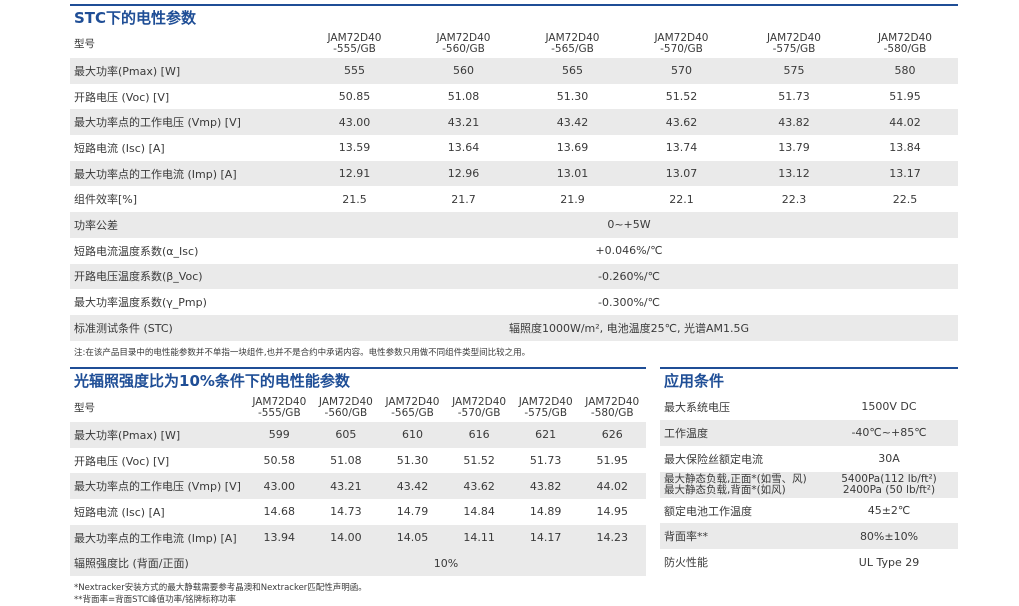 This screenshot has width=1019, height=606. What do you see at coordinates (686, 433) in the screenshot?
I see `app-row-label: 工作温度` at bounding box center [686, 433].